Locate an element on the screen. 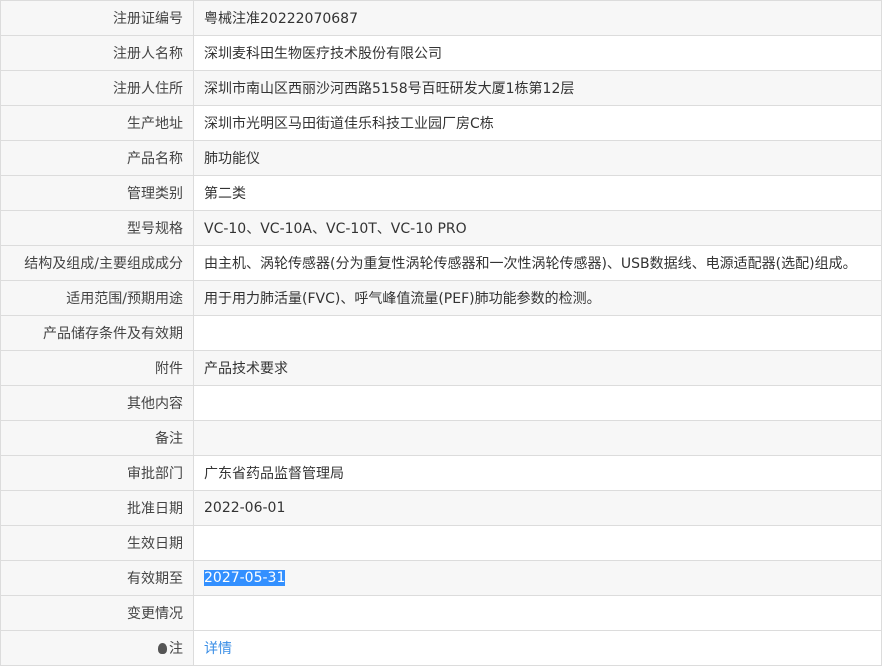 The height and width of the screenshot is (669, 882). row-label: 审批部门 is located at coordinates (97, 473).